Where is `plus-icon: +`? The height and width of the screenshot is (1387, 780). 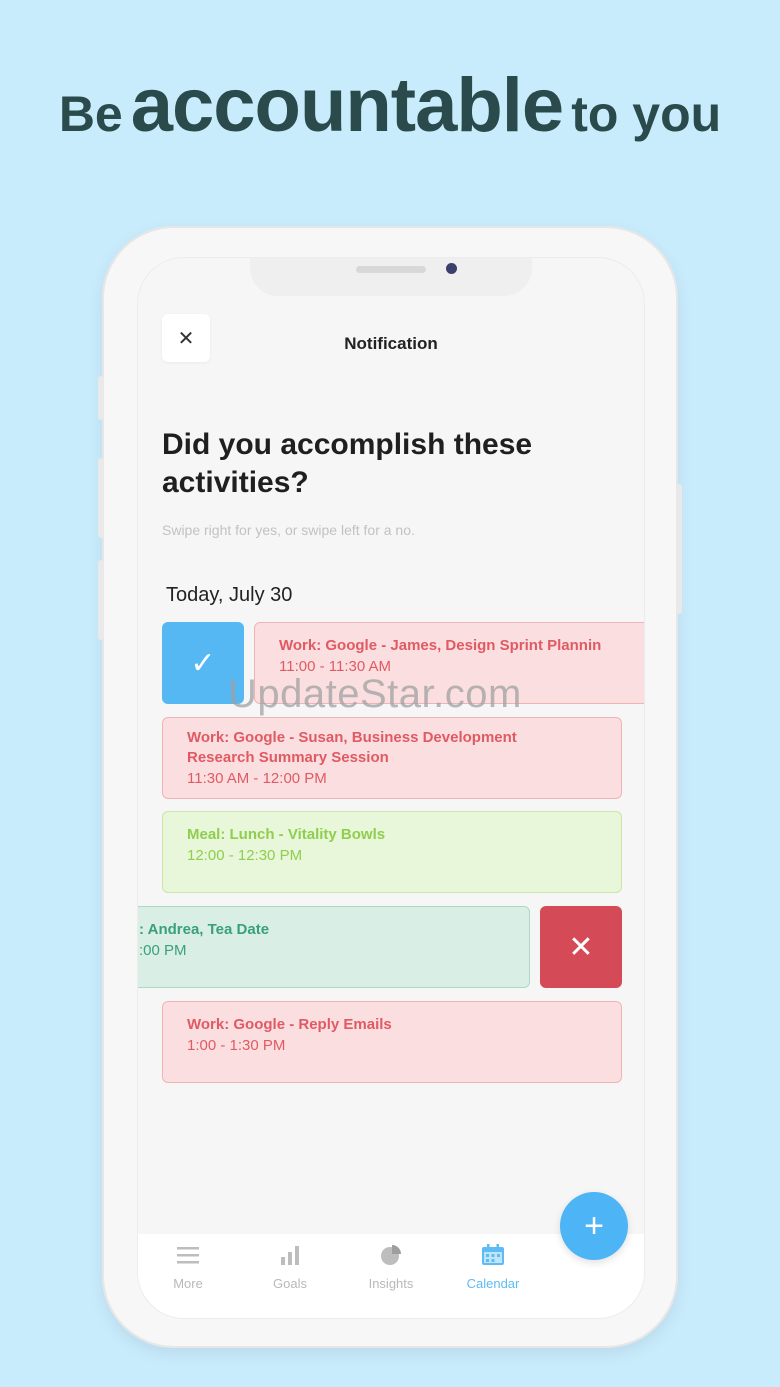 plus-icon: + is located at coordinates (594, 1225).